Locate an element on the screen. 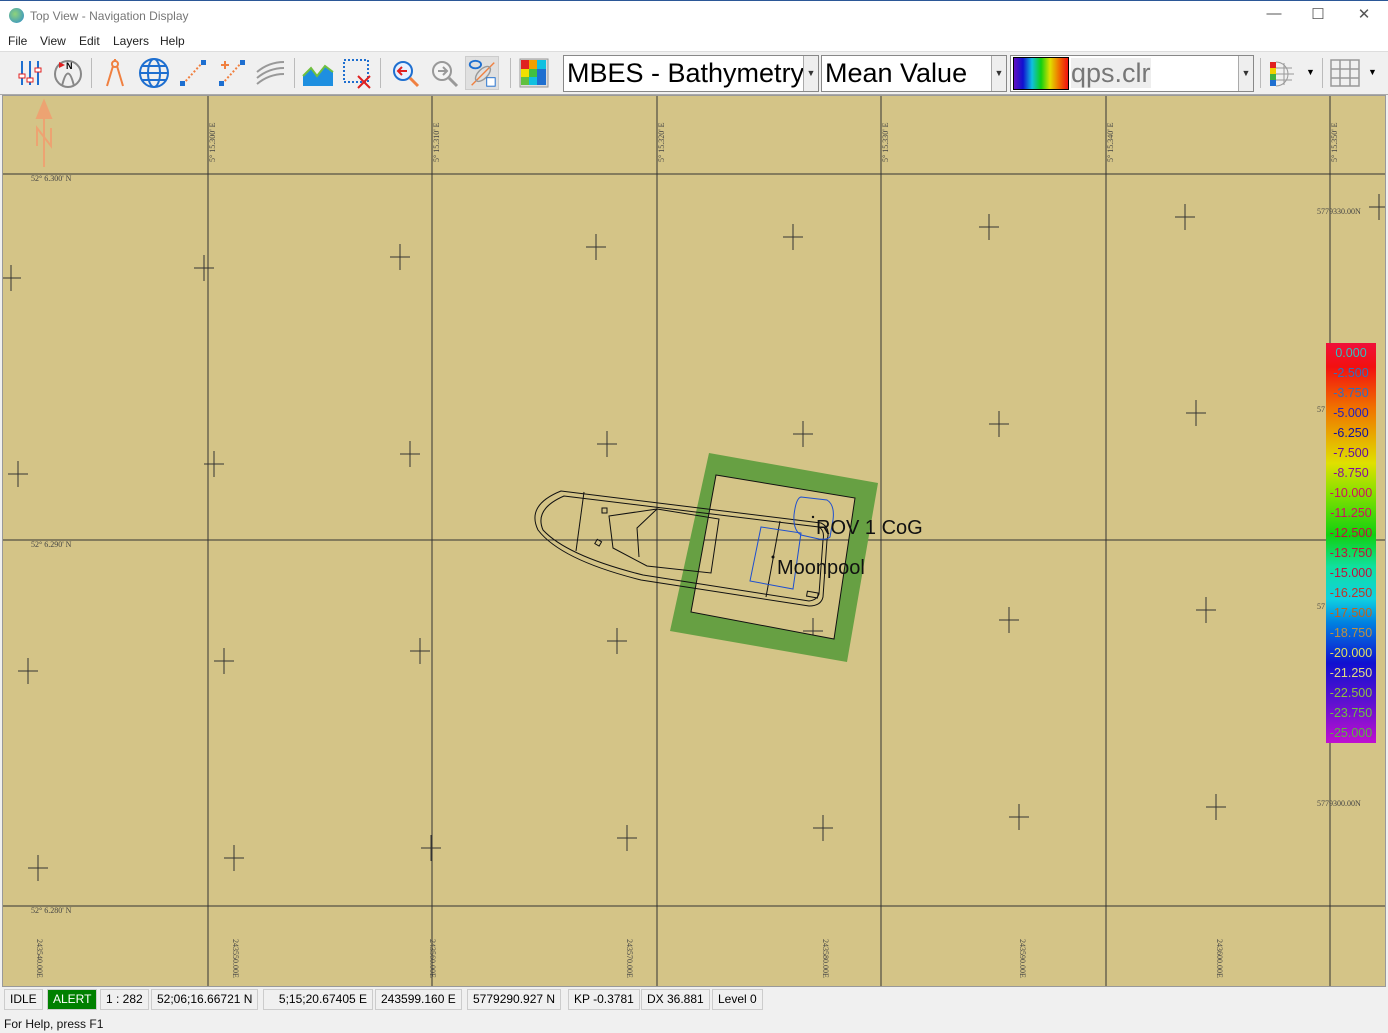  menu-file: File is located at coordinates (17, 41).